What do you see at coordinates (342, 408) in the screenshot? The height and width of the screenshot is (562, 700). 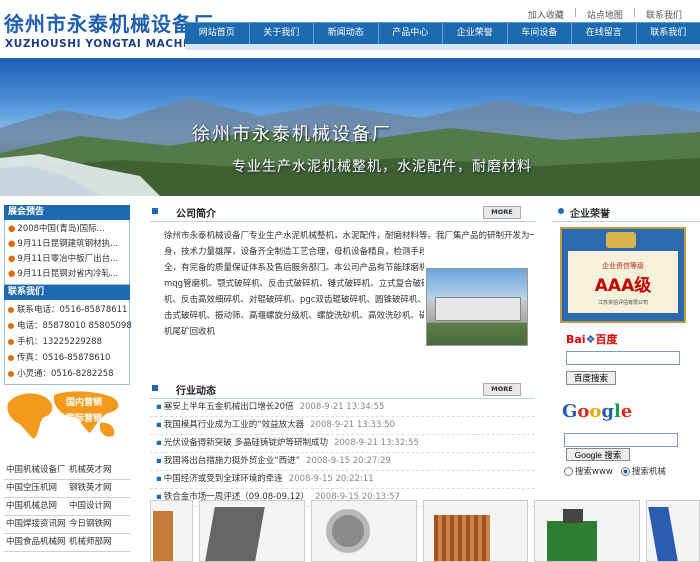 I see `news-item: ▪塞安上半年五金机械出口增长20倍2008-9-21 13:34:55` at bounding box center [342, 408].